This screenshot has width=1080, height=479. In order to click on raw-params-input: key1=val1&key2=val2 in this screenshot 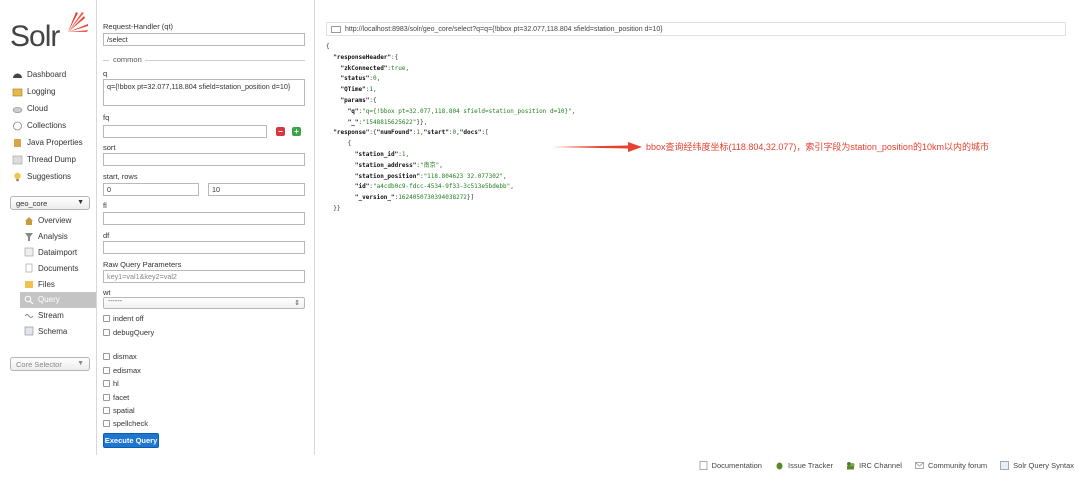, I will do `click(204, 276)`.